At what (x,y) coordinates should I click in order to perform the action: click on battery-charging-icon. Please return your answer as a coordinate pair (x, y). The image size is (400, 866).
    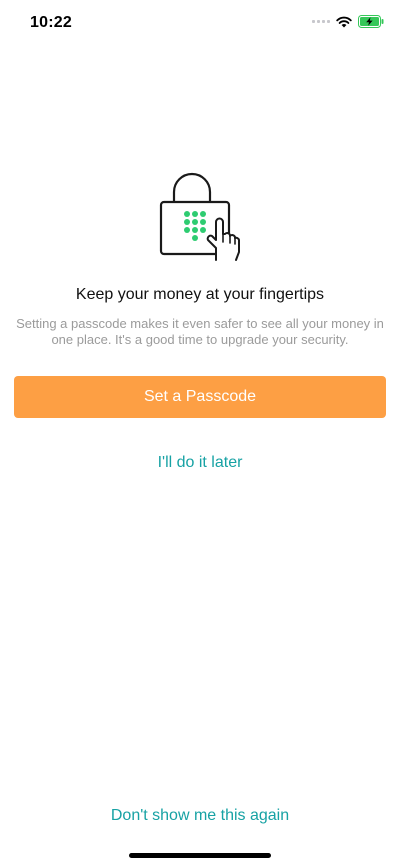
    Looking at the image, I should click on (371, 21).